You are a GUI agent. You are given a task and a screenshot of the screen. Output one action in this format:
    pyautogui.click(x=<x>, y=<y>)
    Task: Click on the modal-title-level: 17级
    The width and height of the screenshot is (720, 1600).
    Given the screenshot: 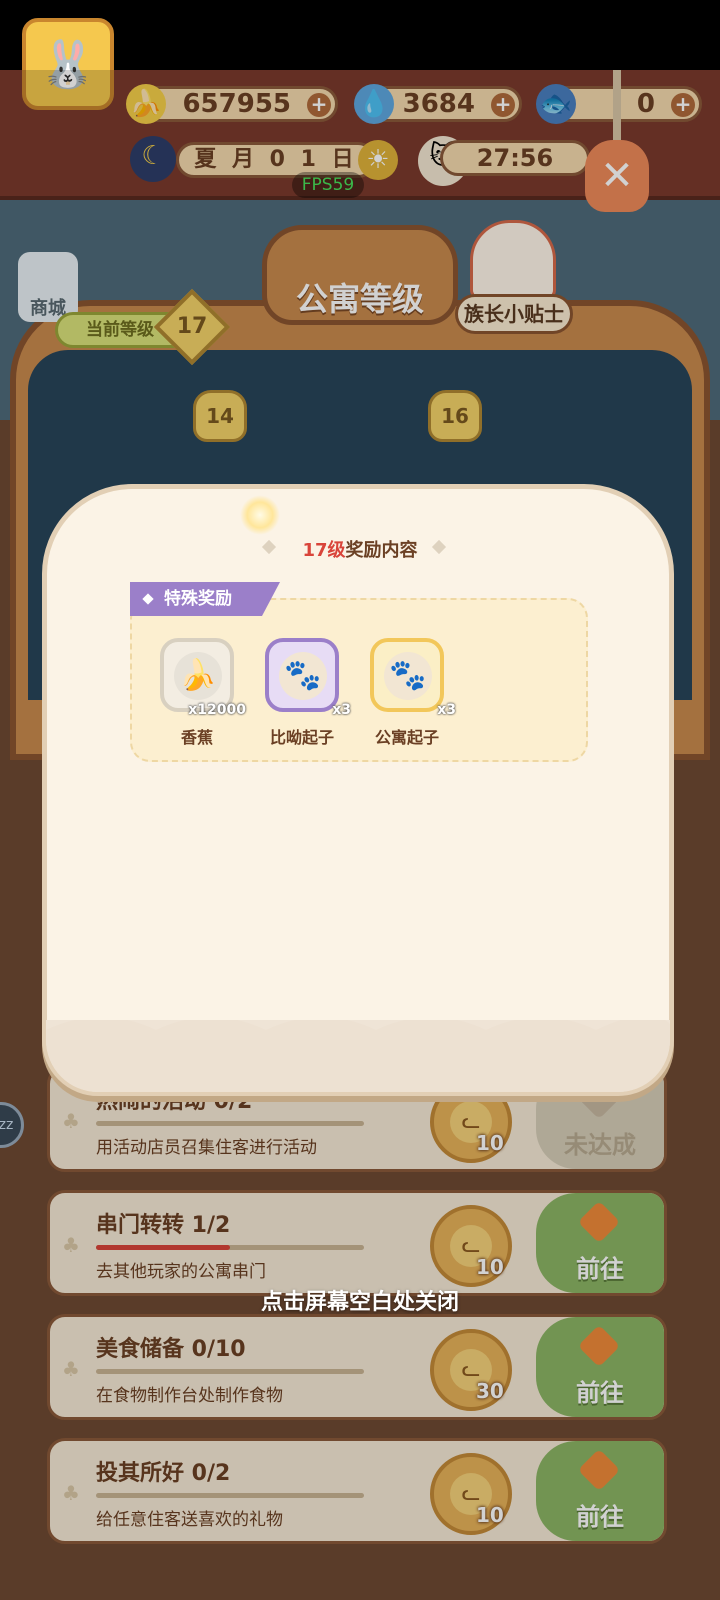 What is the action you would take?
    pyautogui.click(x=324, y=550)
    